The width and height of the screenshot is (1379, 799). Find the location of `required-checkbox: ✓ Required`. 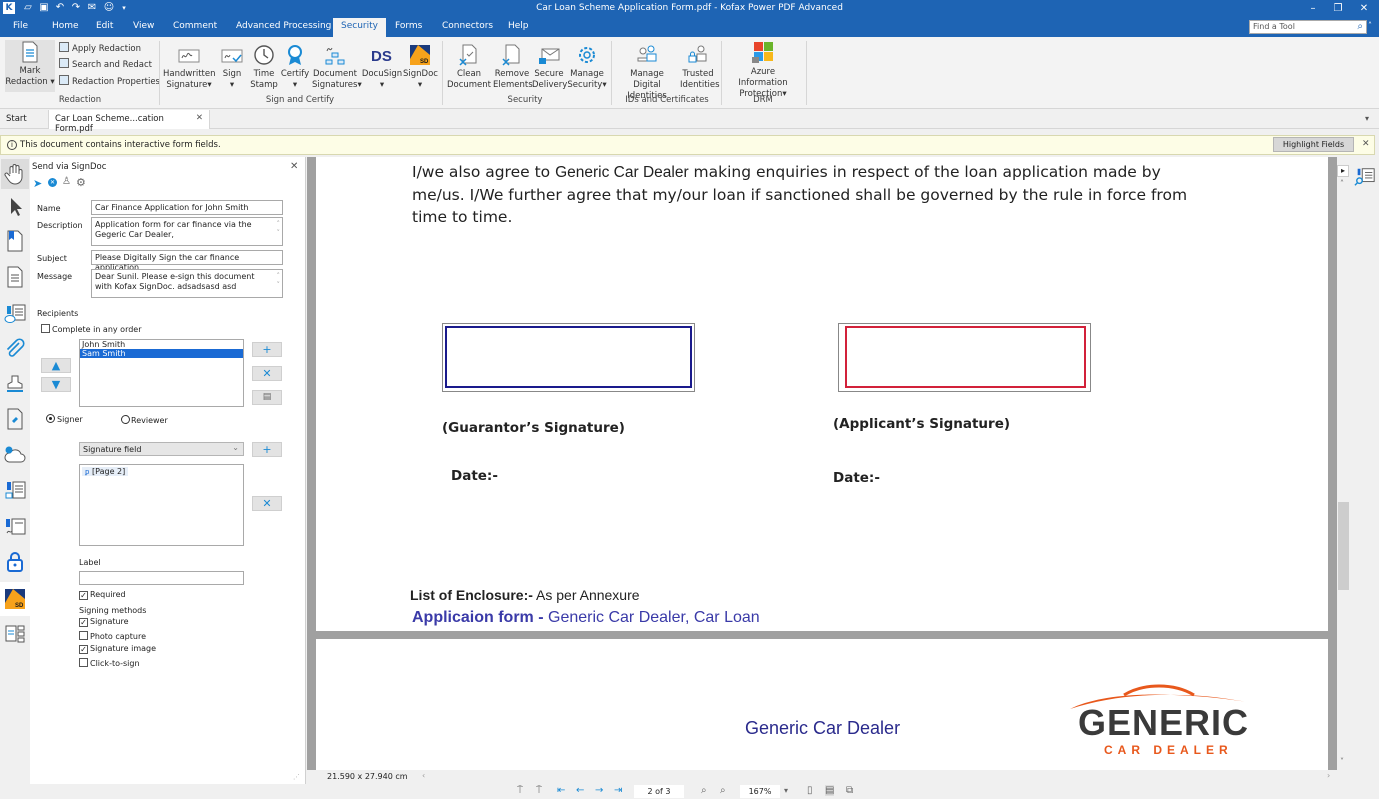

required-checkbox: ✓ Required is located at coordinates (102, 595).